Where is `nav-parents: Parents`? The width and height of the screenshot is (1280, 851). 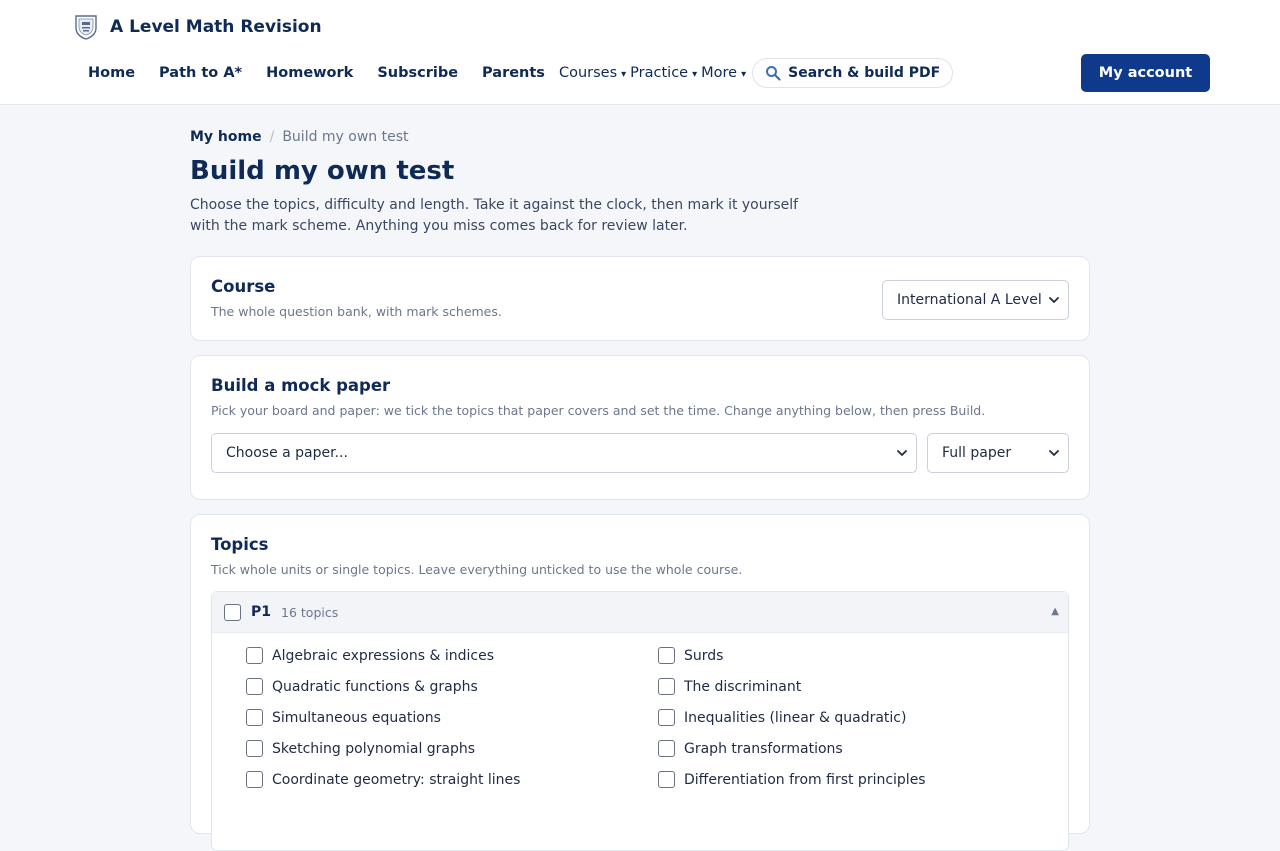
nav-parents: Parents is located at coordinates (513, 73).